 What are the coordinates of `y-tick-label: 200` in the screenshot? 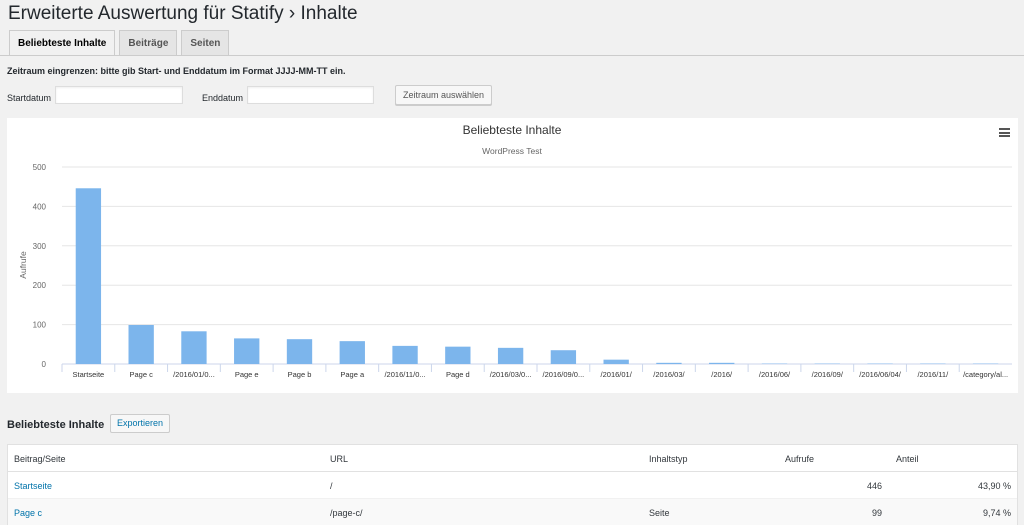 It's located at (40, 285).